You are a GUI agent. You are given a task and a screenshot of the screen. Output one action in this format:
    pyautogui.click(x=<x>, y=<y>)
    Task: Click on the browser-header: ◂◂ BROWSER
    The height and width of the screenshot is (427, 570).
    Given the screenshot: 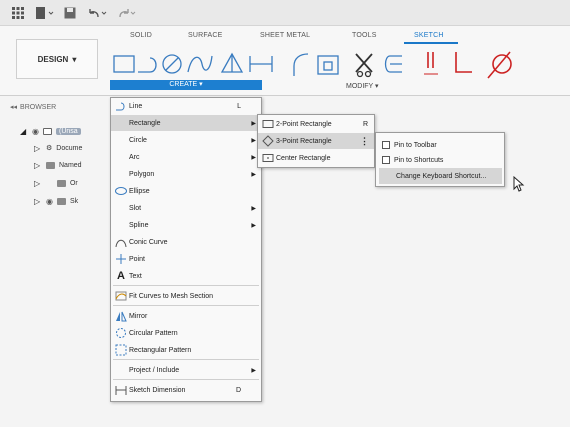 What is the action you would take?
    pyautogui.click(x=60, y=107)
    